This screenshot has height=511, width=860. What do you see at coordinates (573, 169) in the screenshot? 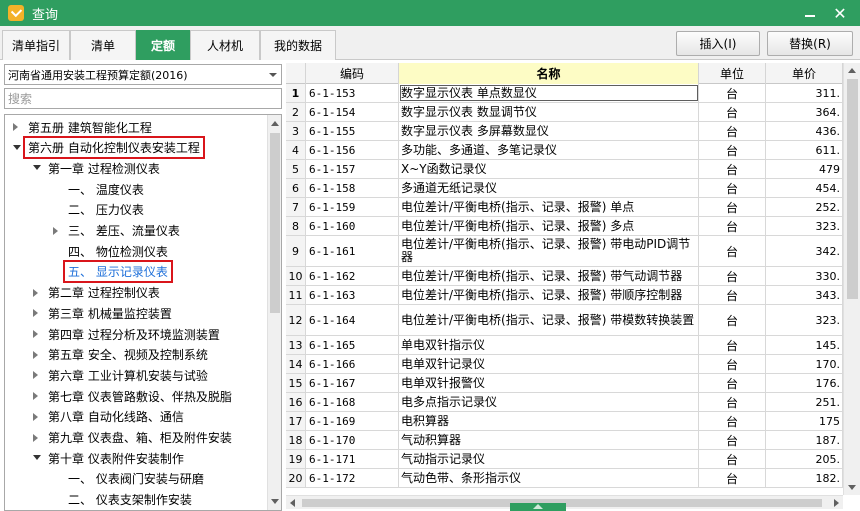
I see `table-row: 5 6-1-157 X~Y函数记录仪台 479` at bounding box center [573, 169].